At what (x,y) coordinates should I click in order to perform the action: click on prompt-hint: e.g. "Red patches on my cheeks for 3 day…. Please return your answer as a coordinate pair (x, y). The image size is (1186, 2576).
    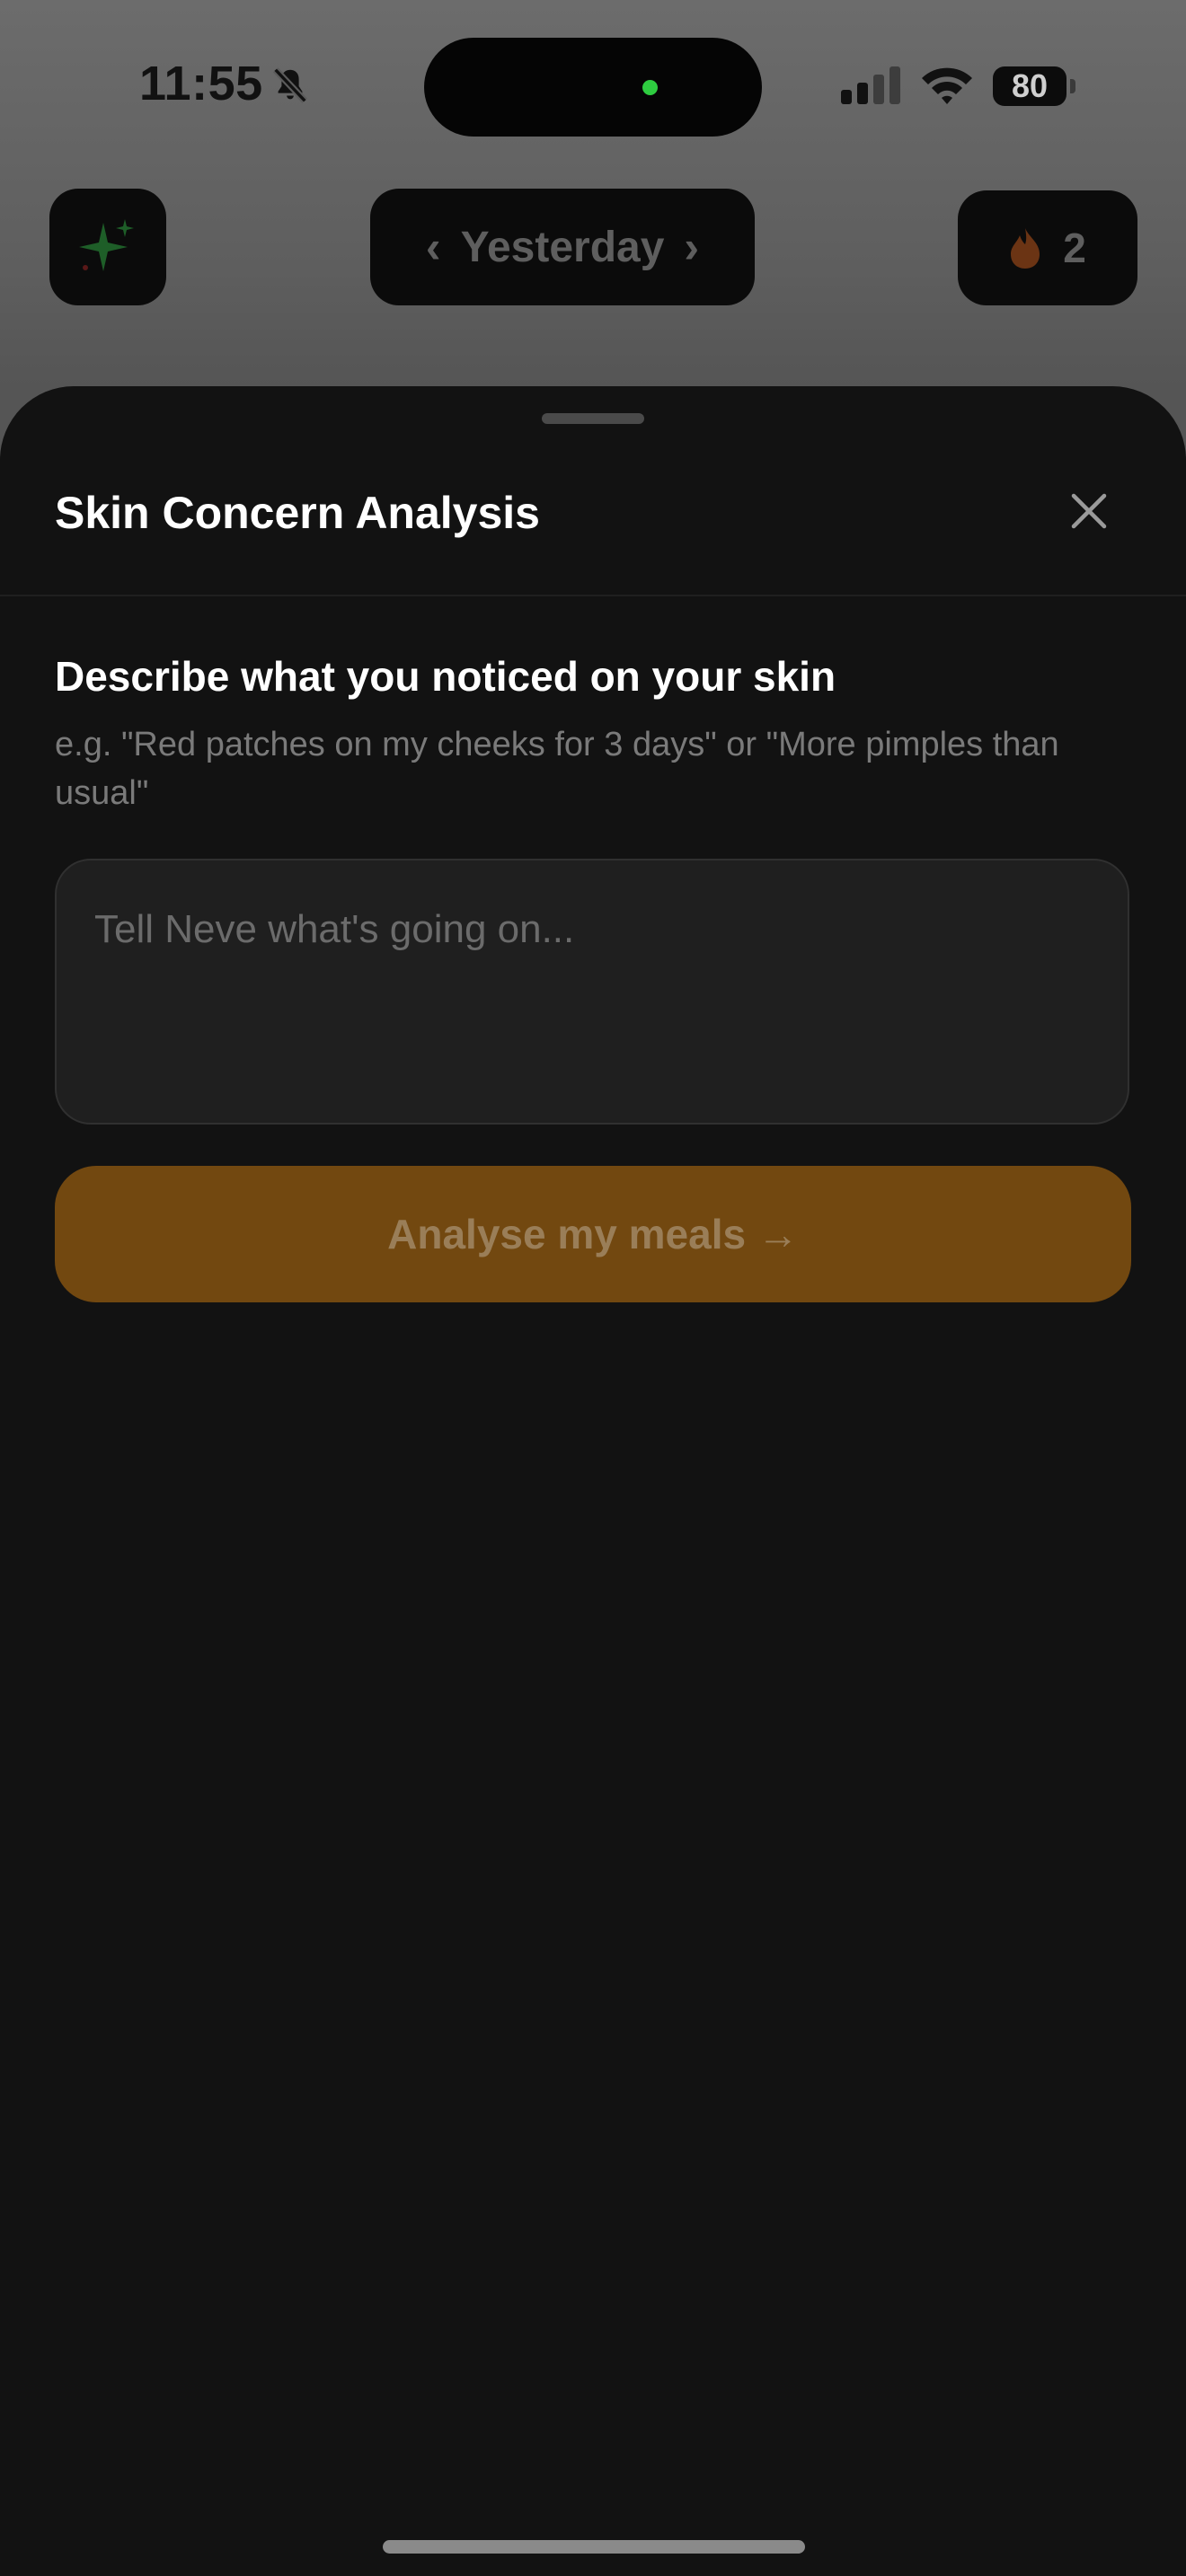
    Looking at the image, I should click on (557, 769).